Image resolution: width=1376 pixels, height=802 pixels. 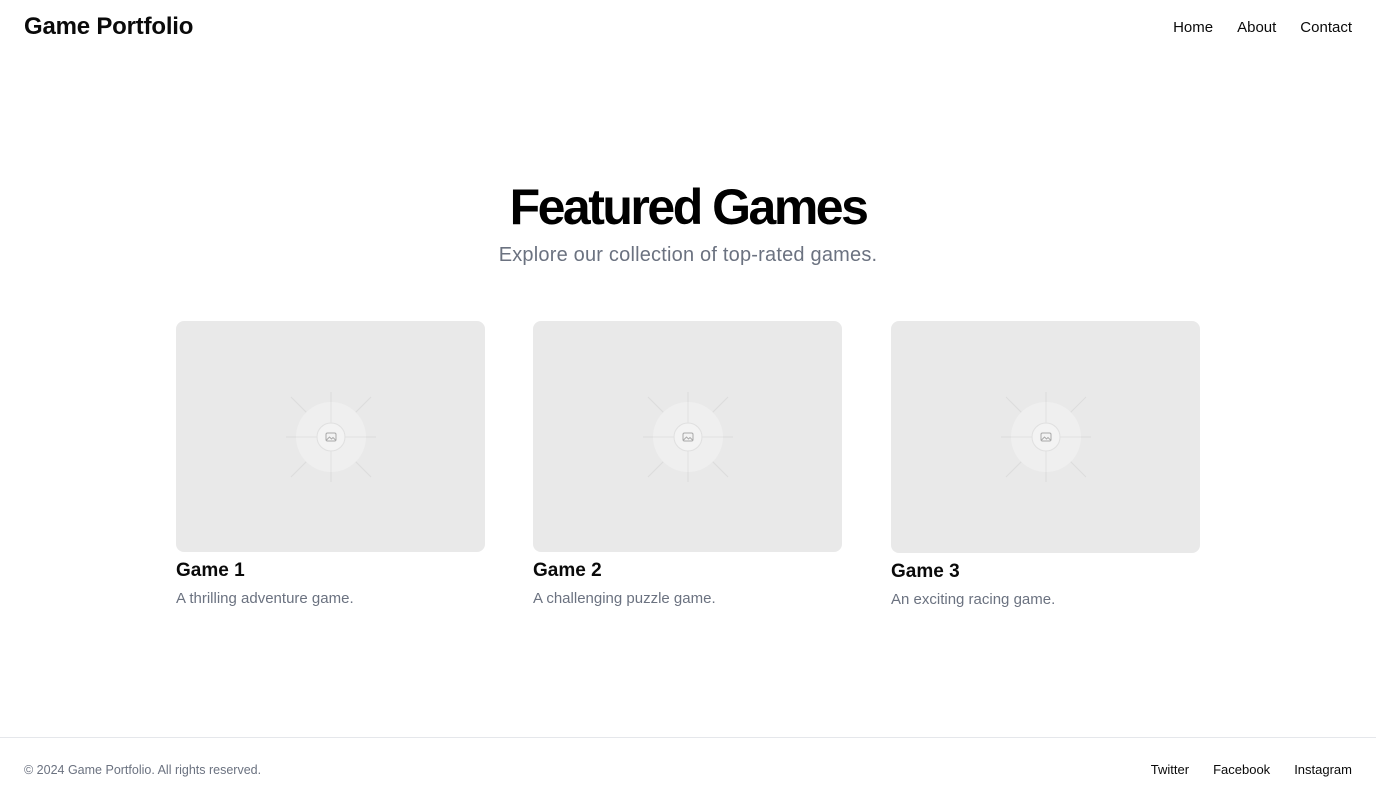 I want to click on game-card-1: Game 1 A thrilling adventure game., so click(x=330, y=464).